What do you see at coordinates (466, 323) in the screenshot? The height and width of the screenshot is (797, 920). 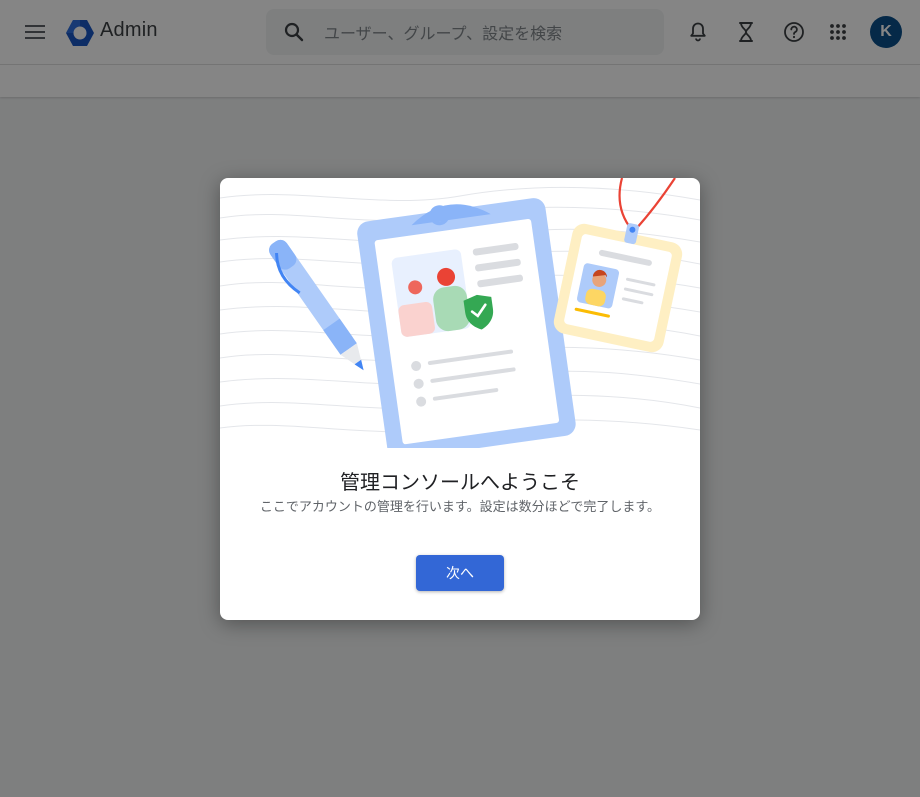 I see `clipboard-graphic` at bounding box center [466, 323].